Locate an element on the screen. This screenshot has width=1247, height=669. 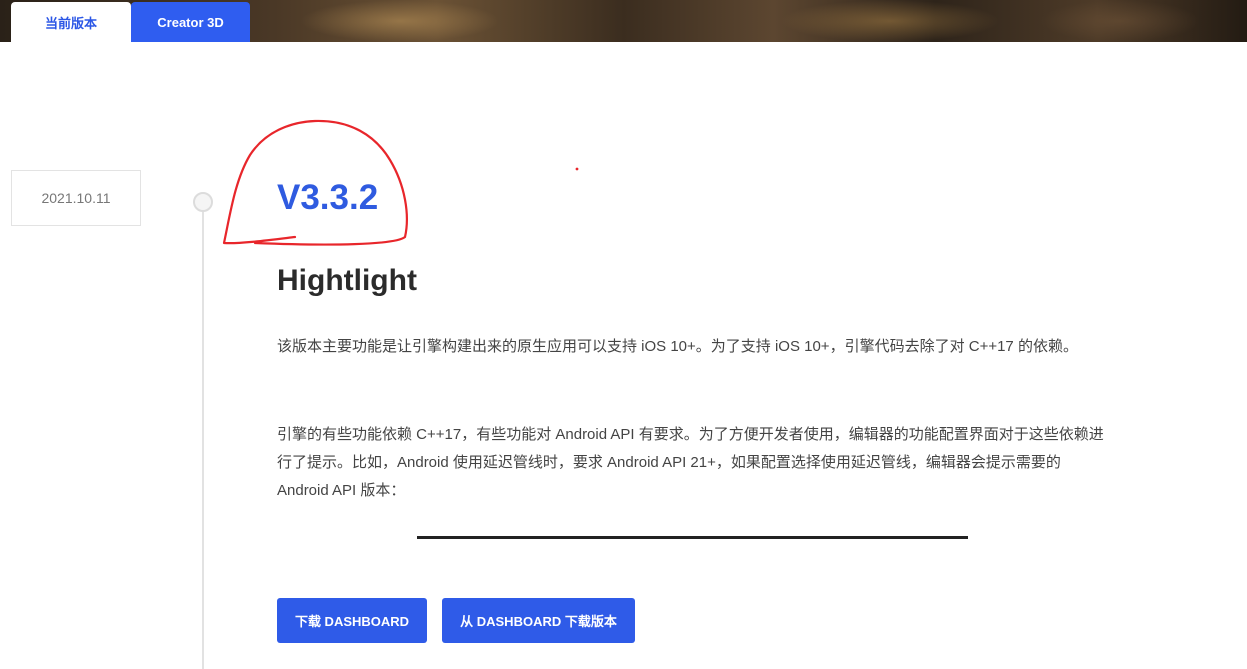
timeline-dot is located at coordinates (203, 202).